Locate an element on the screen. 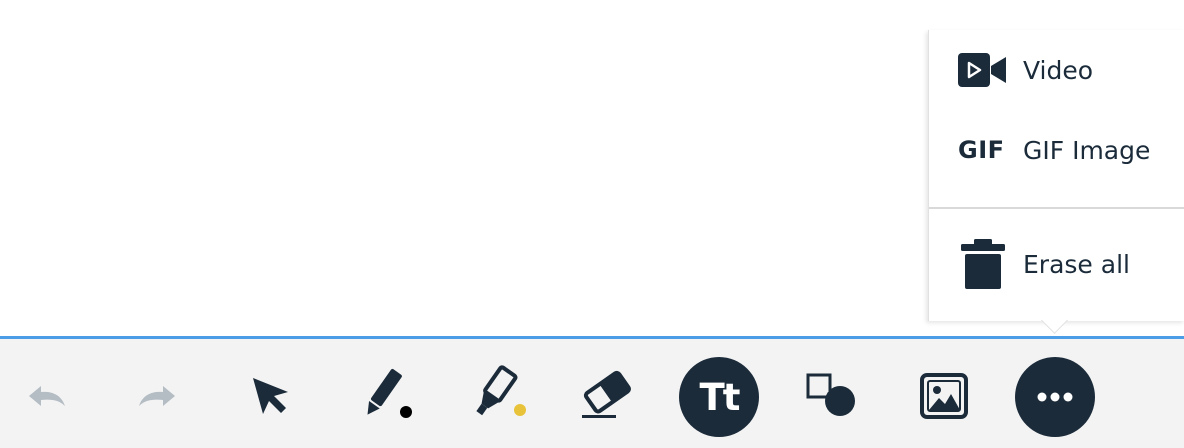 The width and height of the screenshot is (1184, 448). shapes-icon is located at coordinates (830, 394).